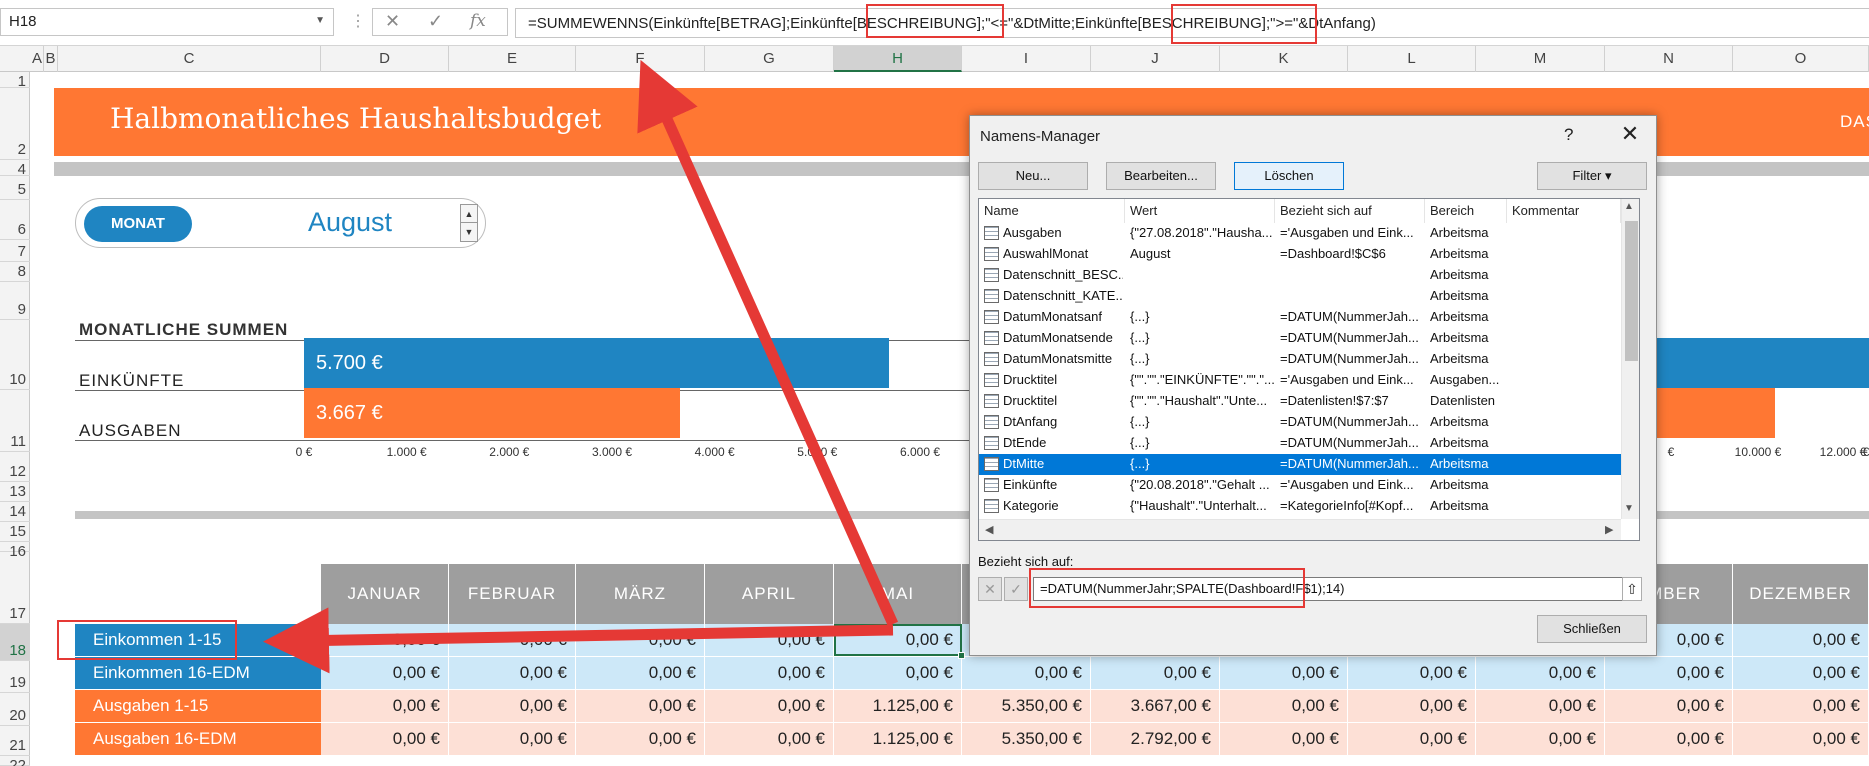 The image size is (1869, 766). Describe the element at coordinates (15, 741) in the screenshot. I see `row-header-21: 21` at that location.